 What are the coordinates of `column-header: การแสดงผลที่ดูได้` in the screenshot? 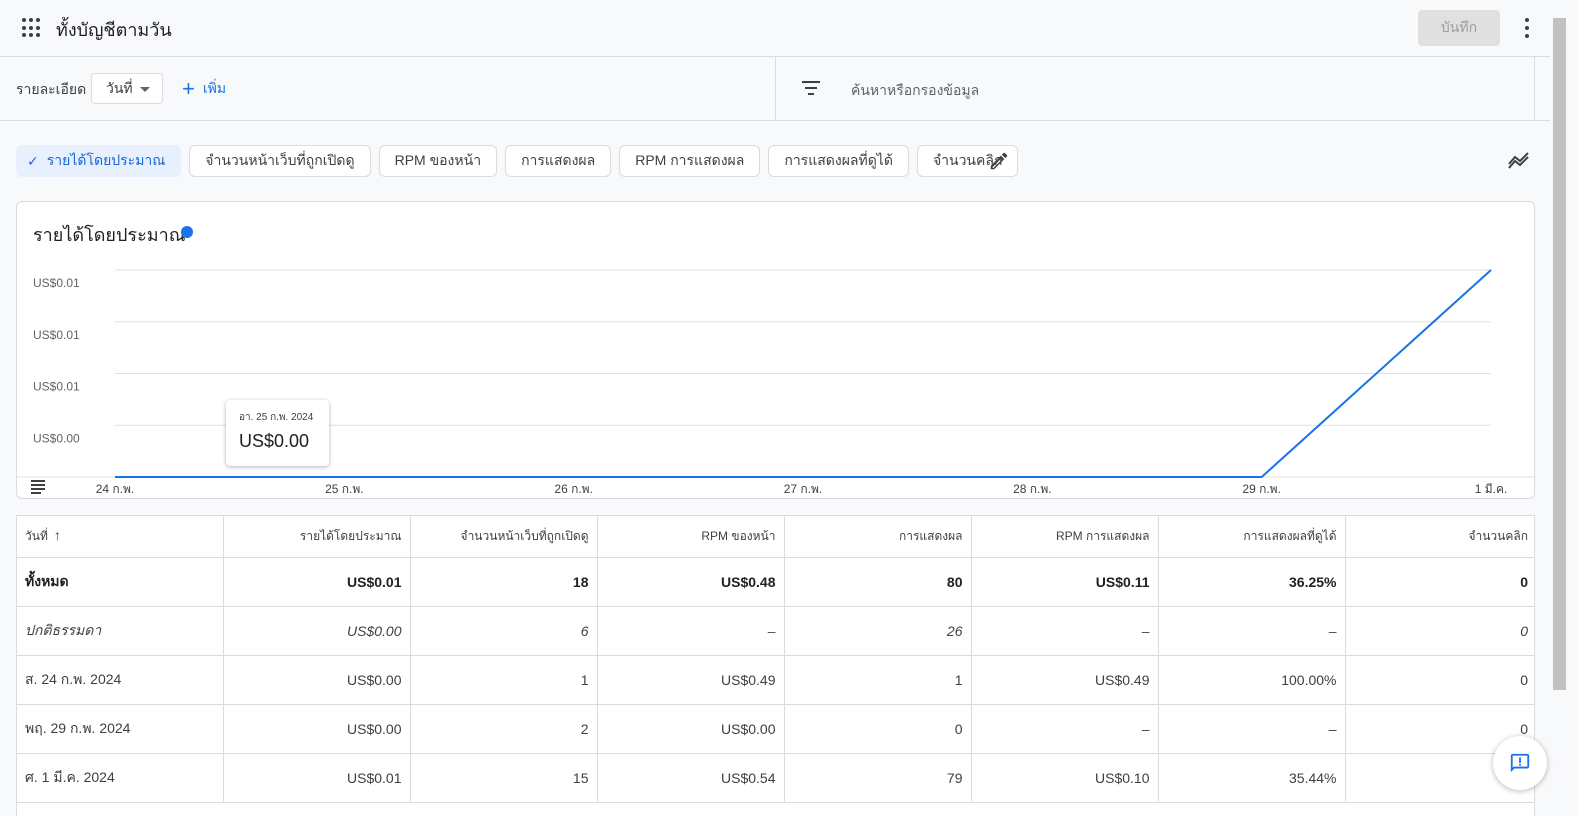 It's located at (1252, 537).